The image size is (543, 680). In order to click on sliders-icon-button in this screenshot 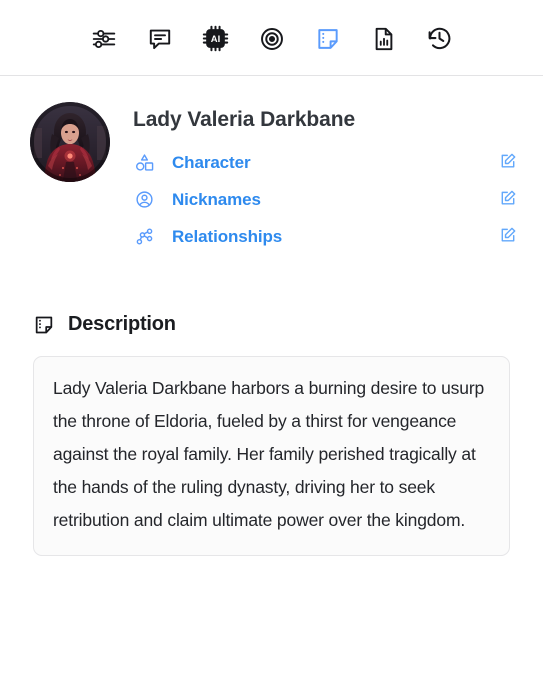, I will do `click(104, 39)`.